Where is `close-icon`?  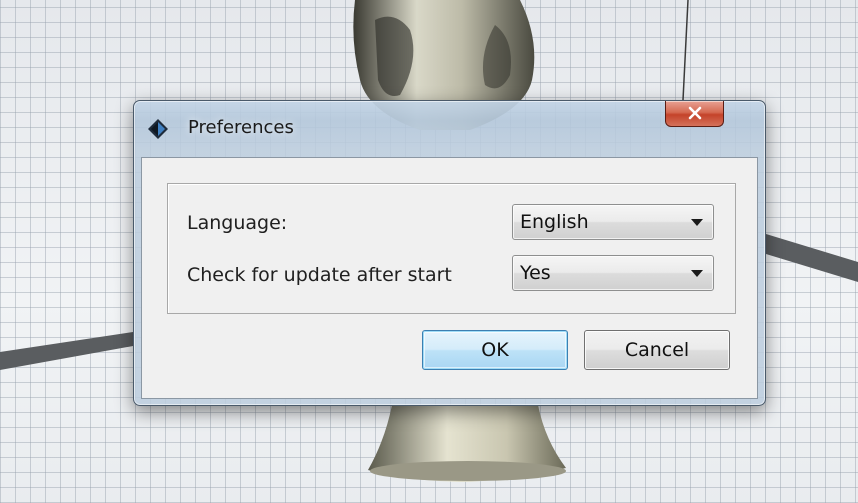
close-icon is located at coordinates (695, 113).